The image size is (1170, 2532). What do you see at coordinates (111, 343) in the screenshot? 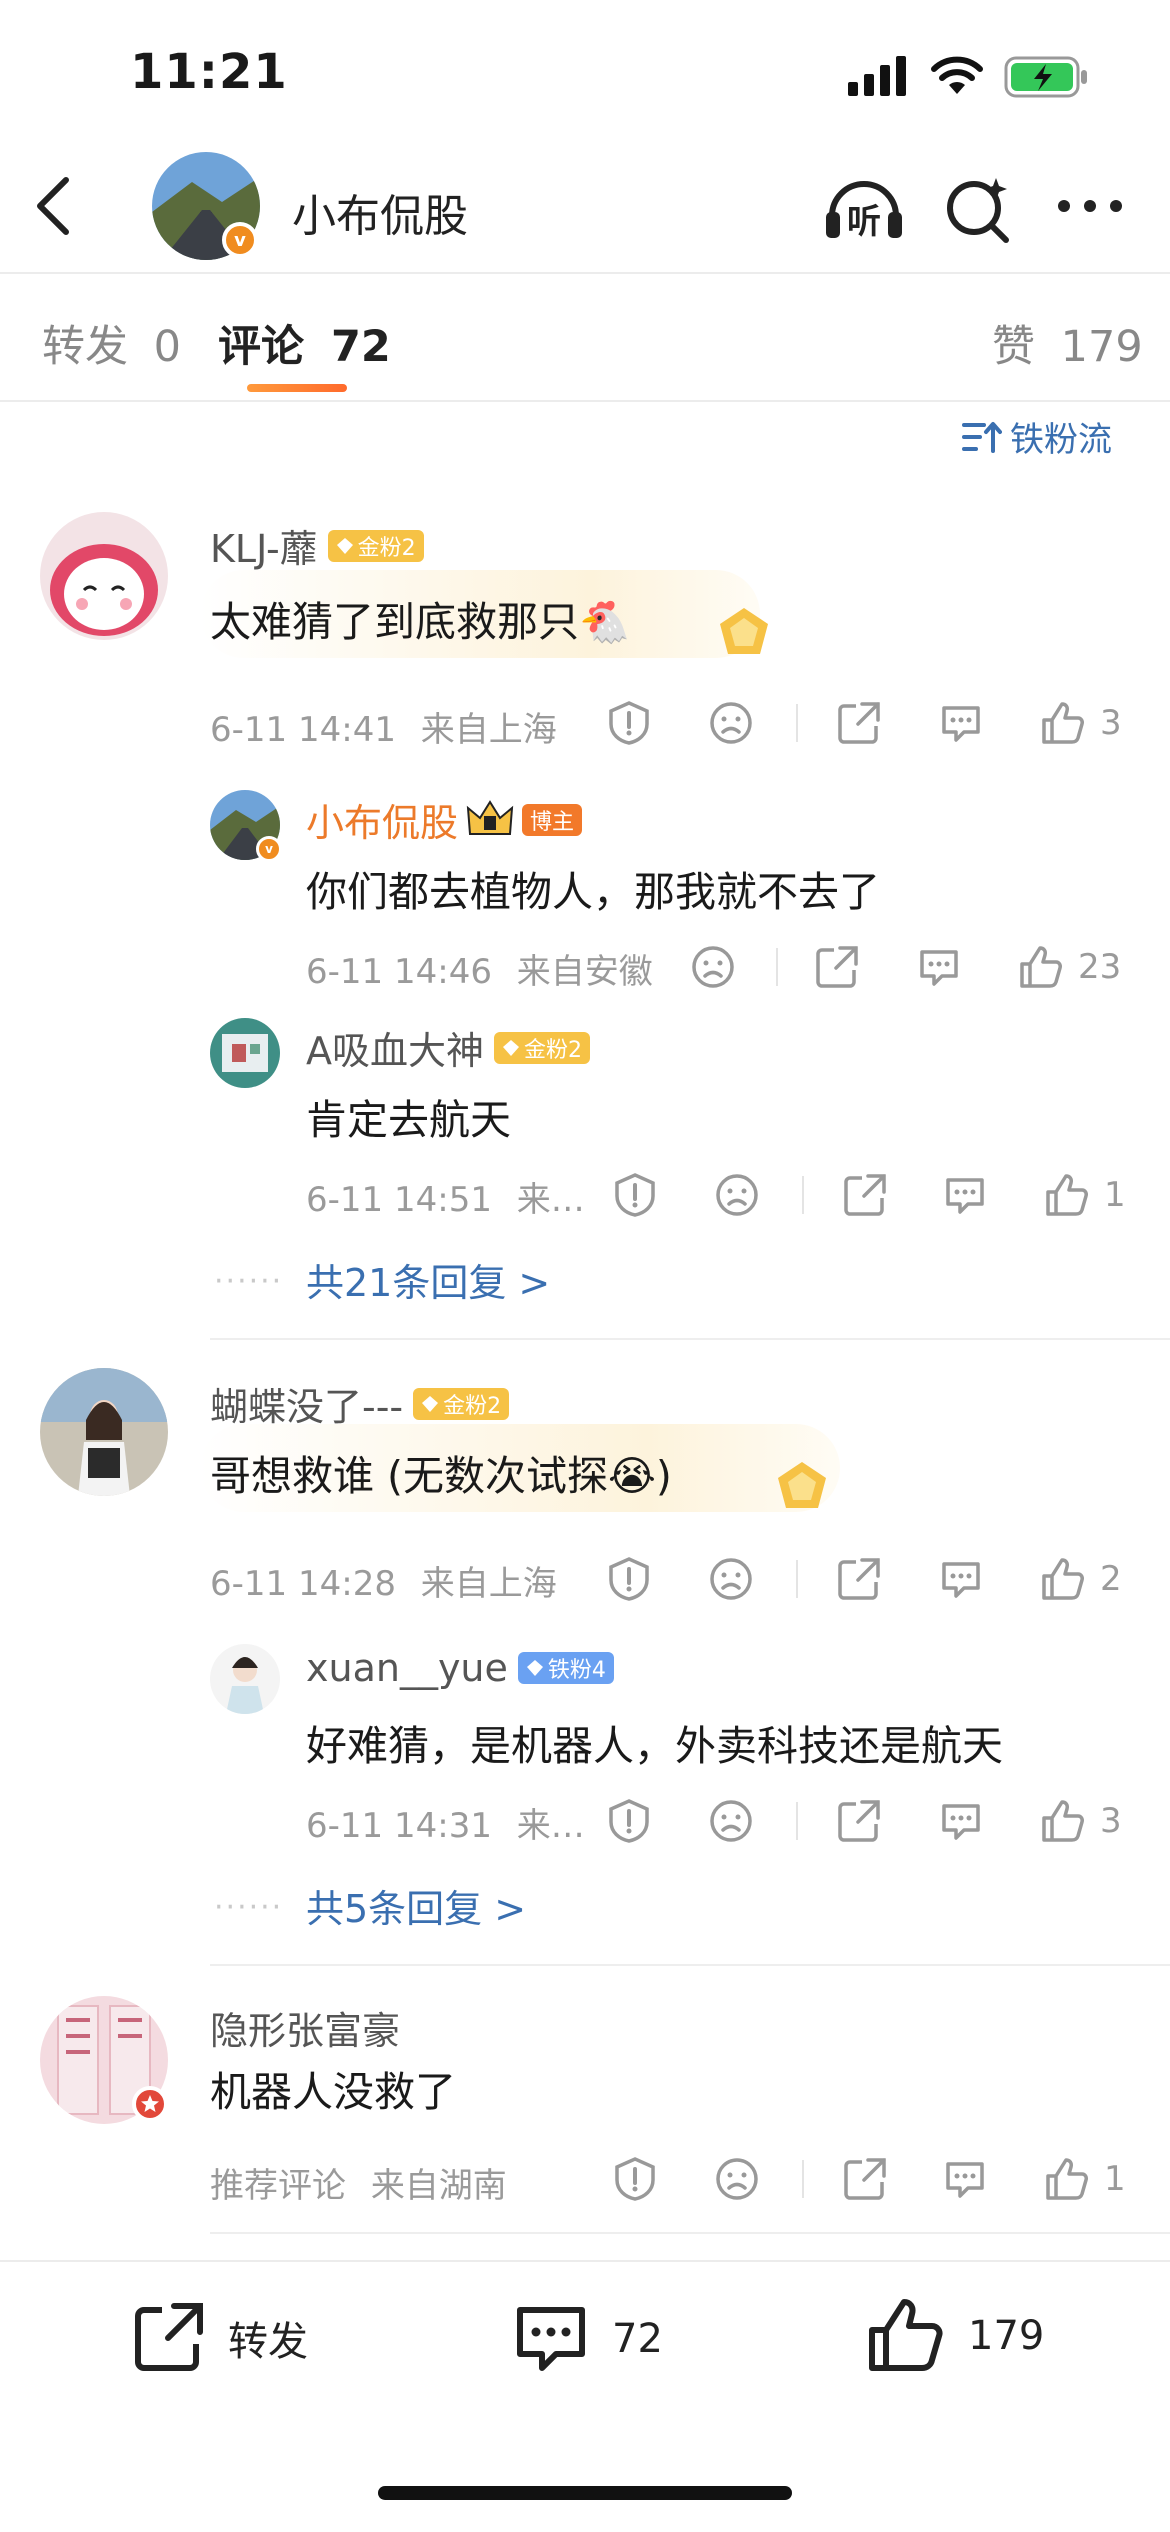
I see `tab-repost: 转发 0` at bounding box center [111, 343].